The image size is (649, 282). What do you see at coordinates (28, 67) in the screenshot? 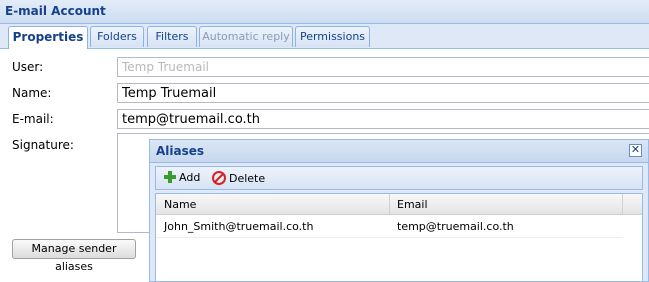
I see `user-label: User:` at bounding box center [28, 67].